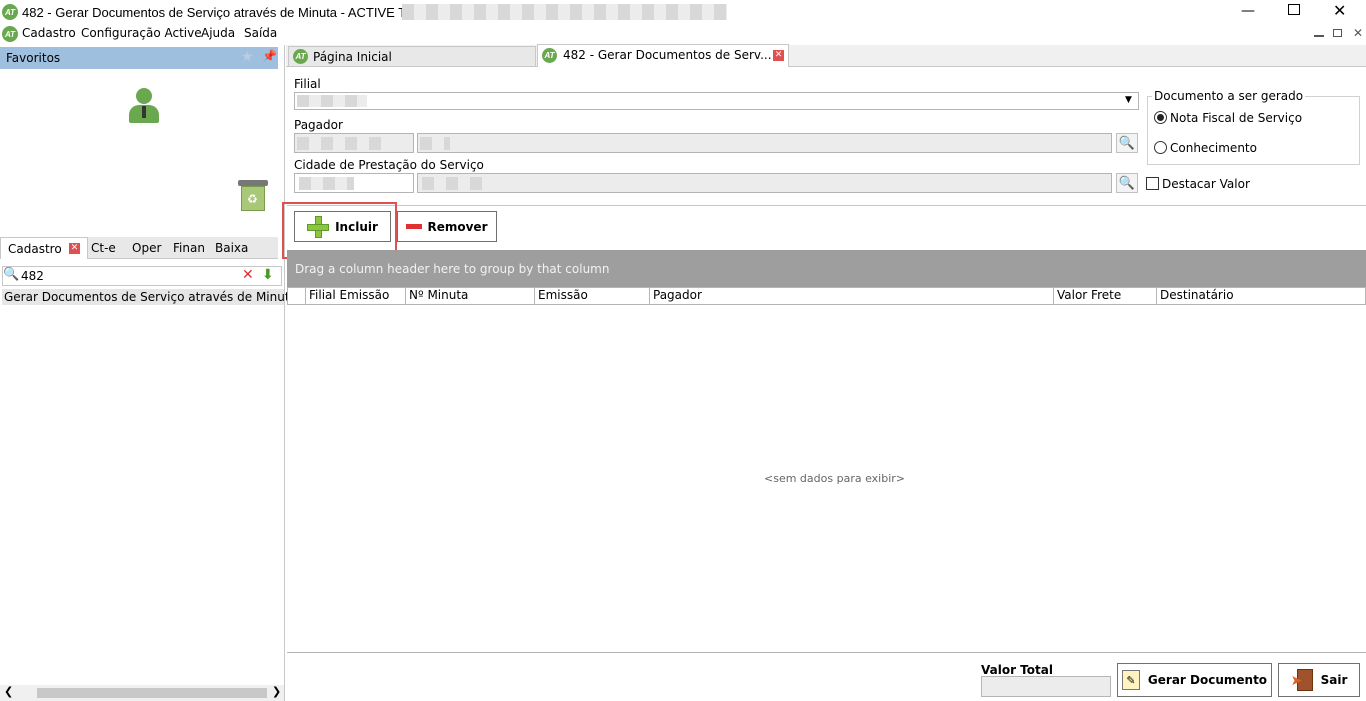 This screenshot has width=1366, height=701. Describe the element at coordinates (103, 248) in the screenshot. I see `tab-cte: Ct-e` at that location.